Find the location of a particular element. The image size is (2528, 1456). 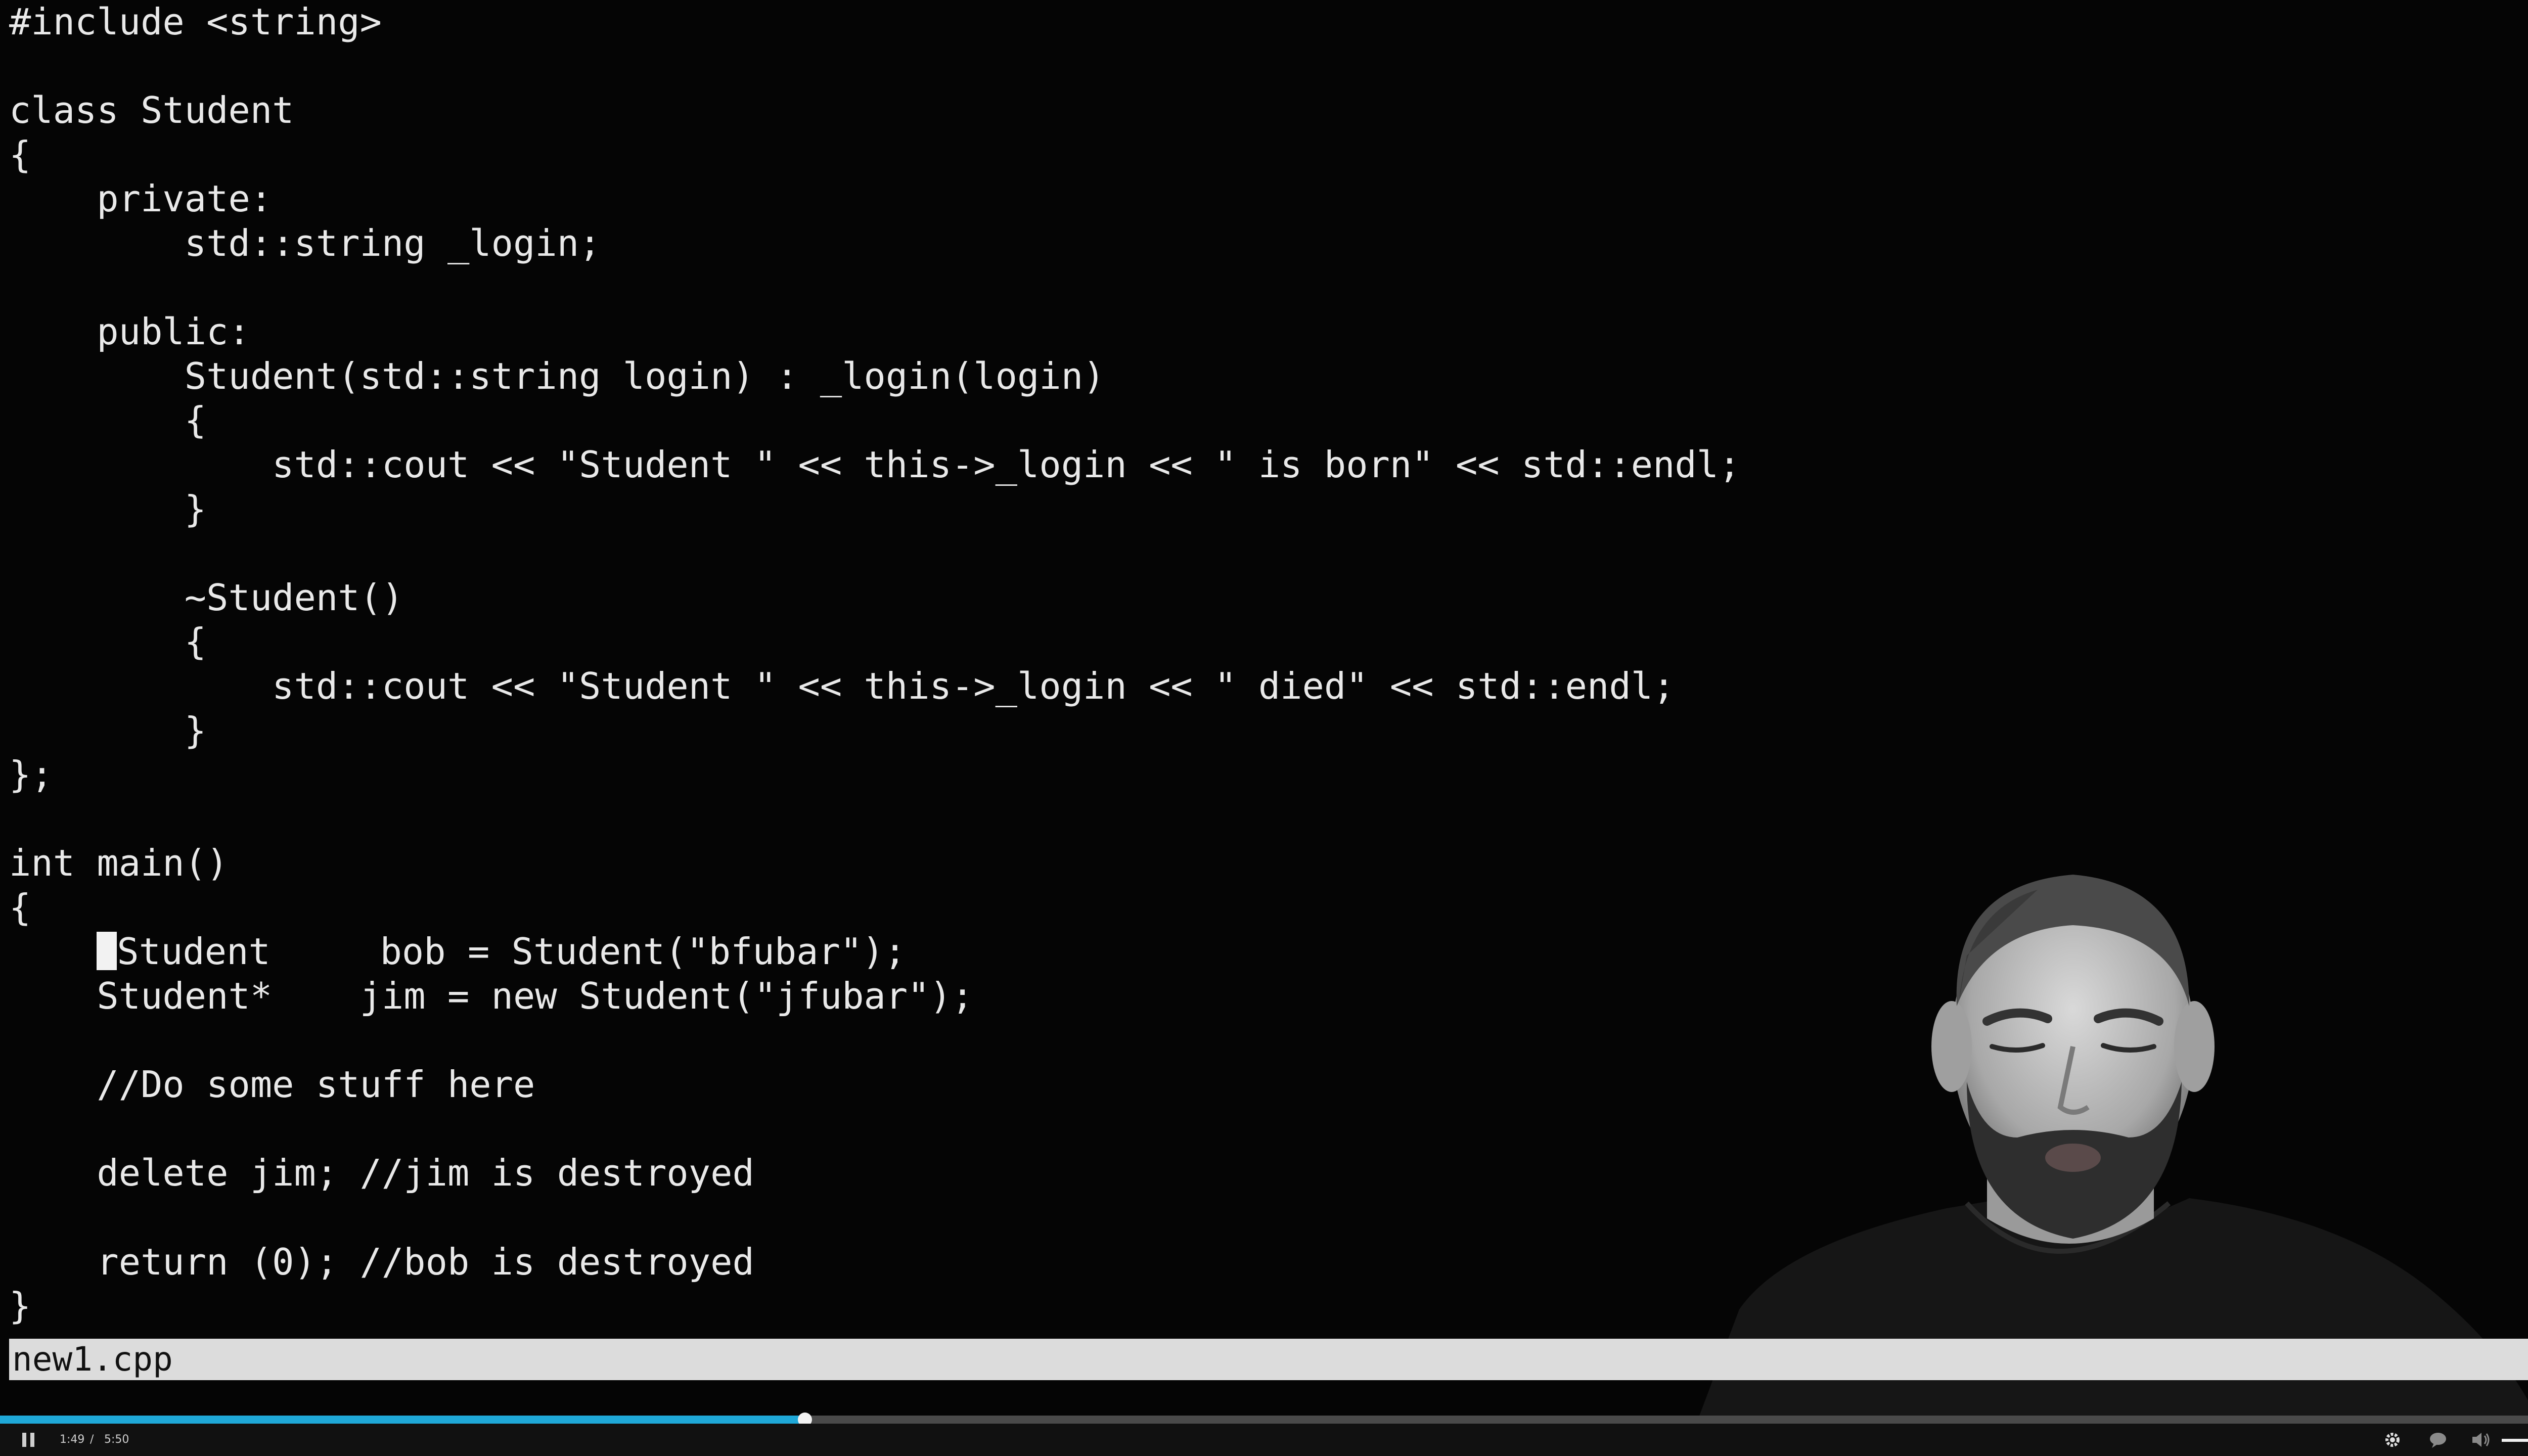

settings-button is located at coordinates (2393, 1440).